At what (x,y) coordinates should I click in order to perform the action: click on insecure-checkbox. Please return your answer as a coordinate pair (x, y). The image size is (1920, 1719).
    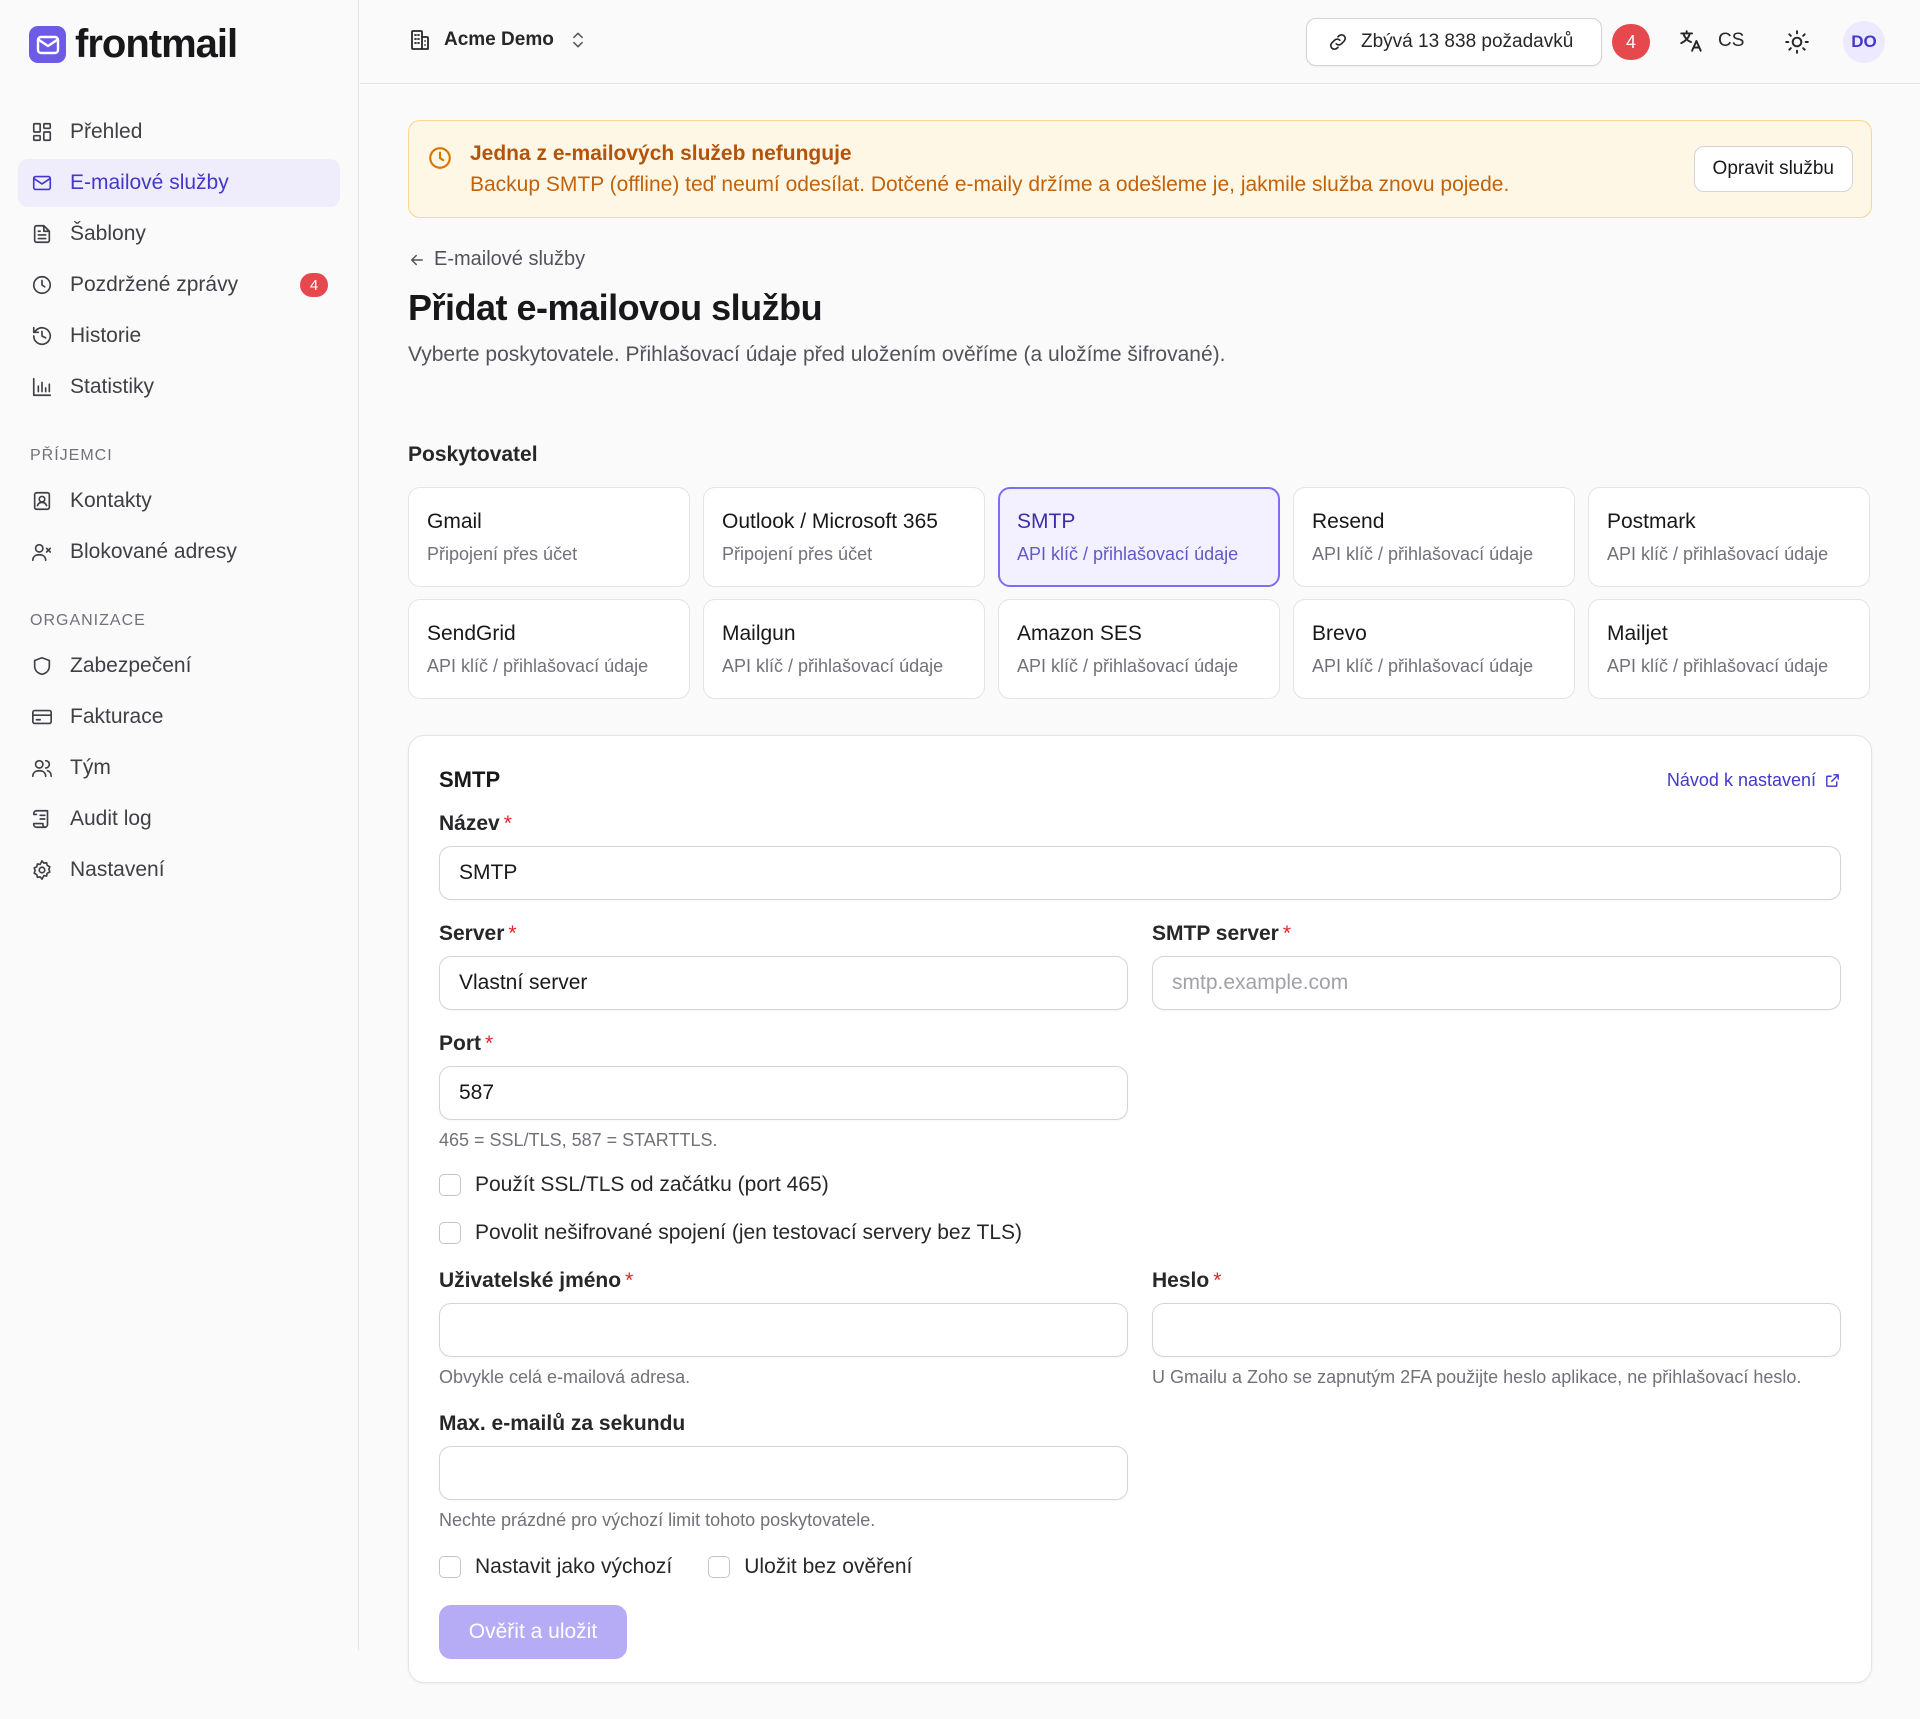
    Looking at the image, I should click on (450, 1233).